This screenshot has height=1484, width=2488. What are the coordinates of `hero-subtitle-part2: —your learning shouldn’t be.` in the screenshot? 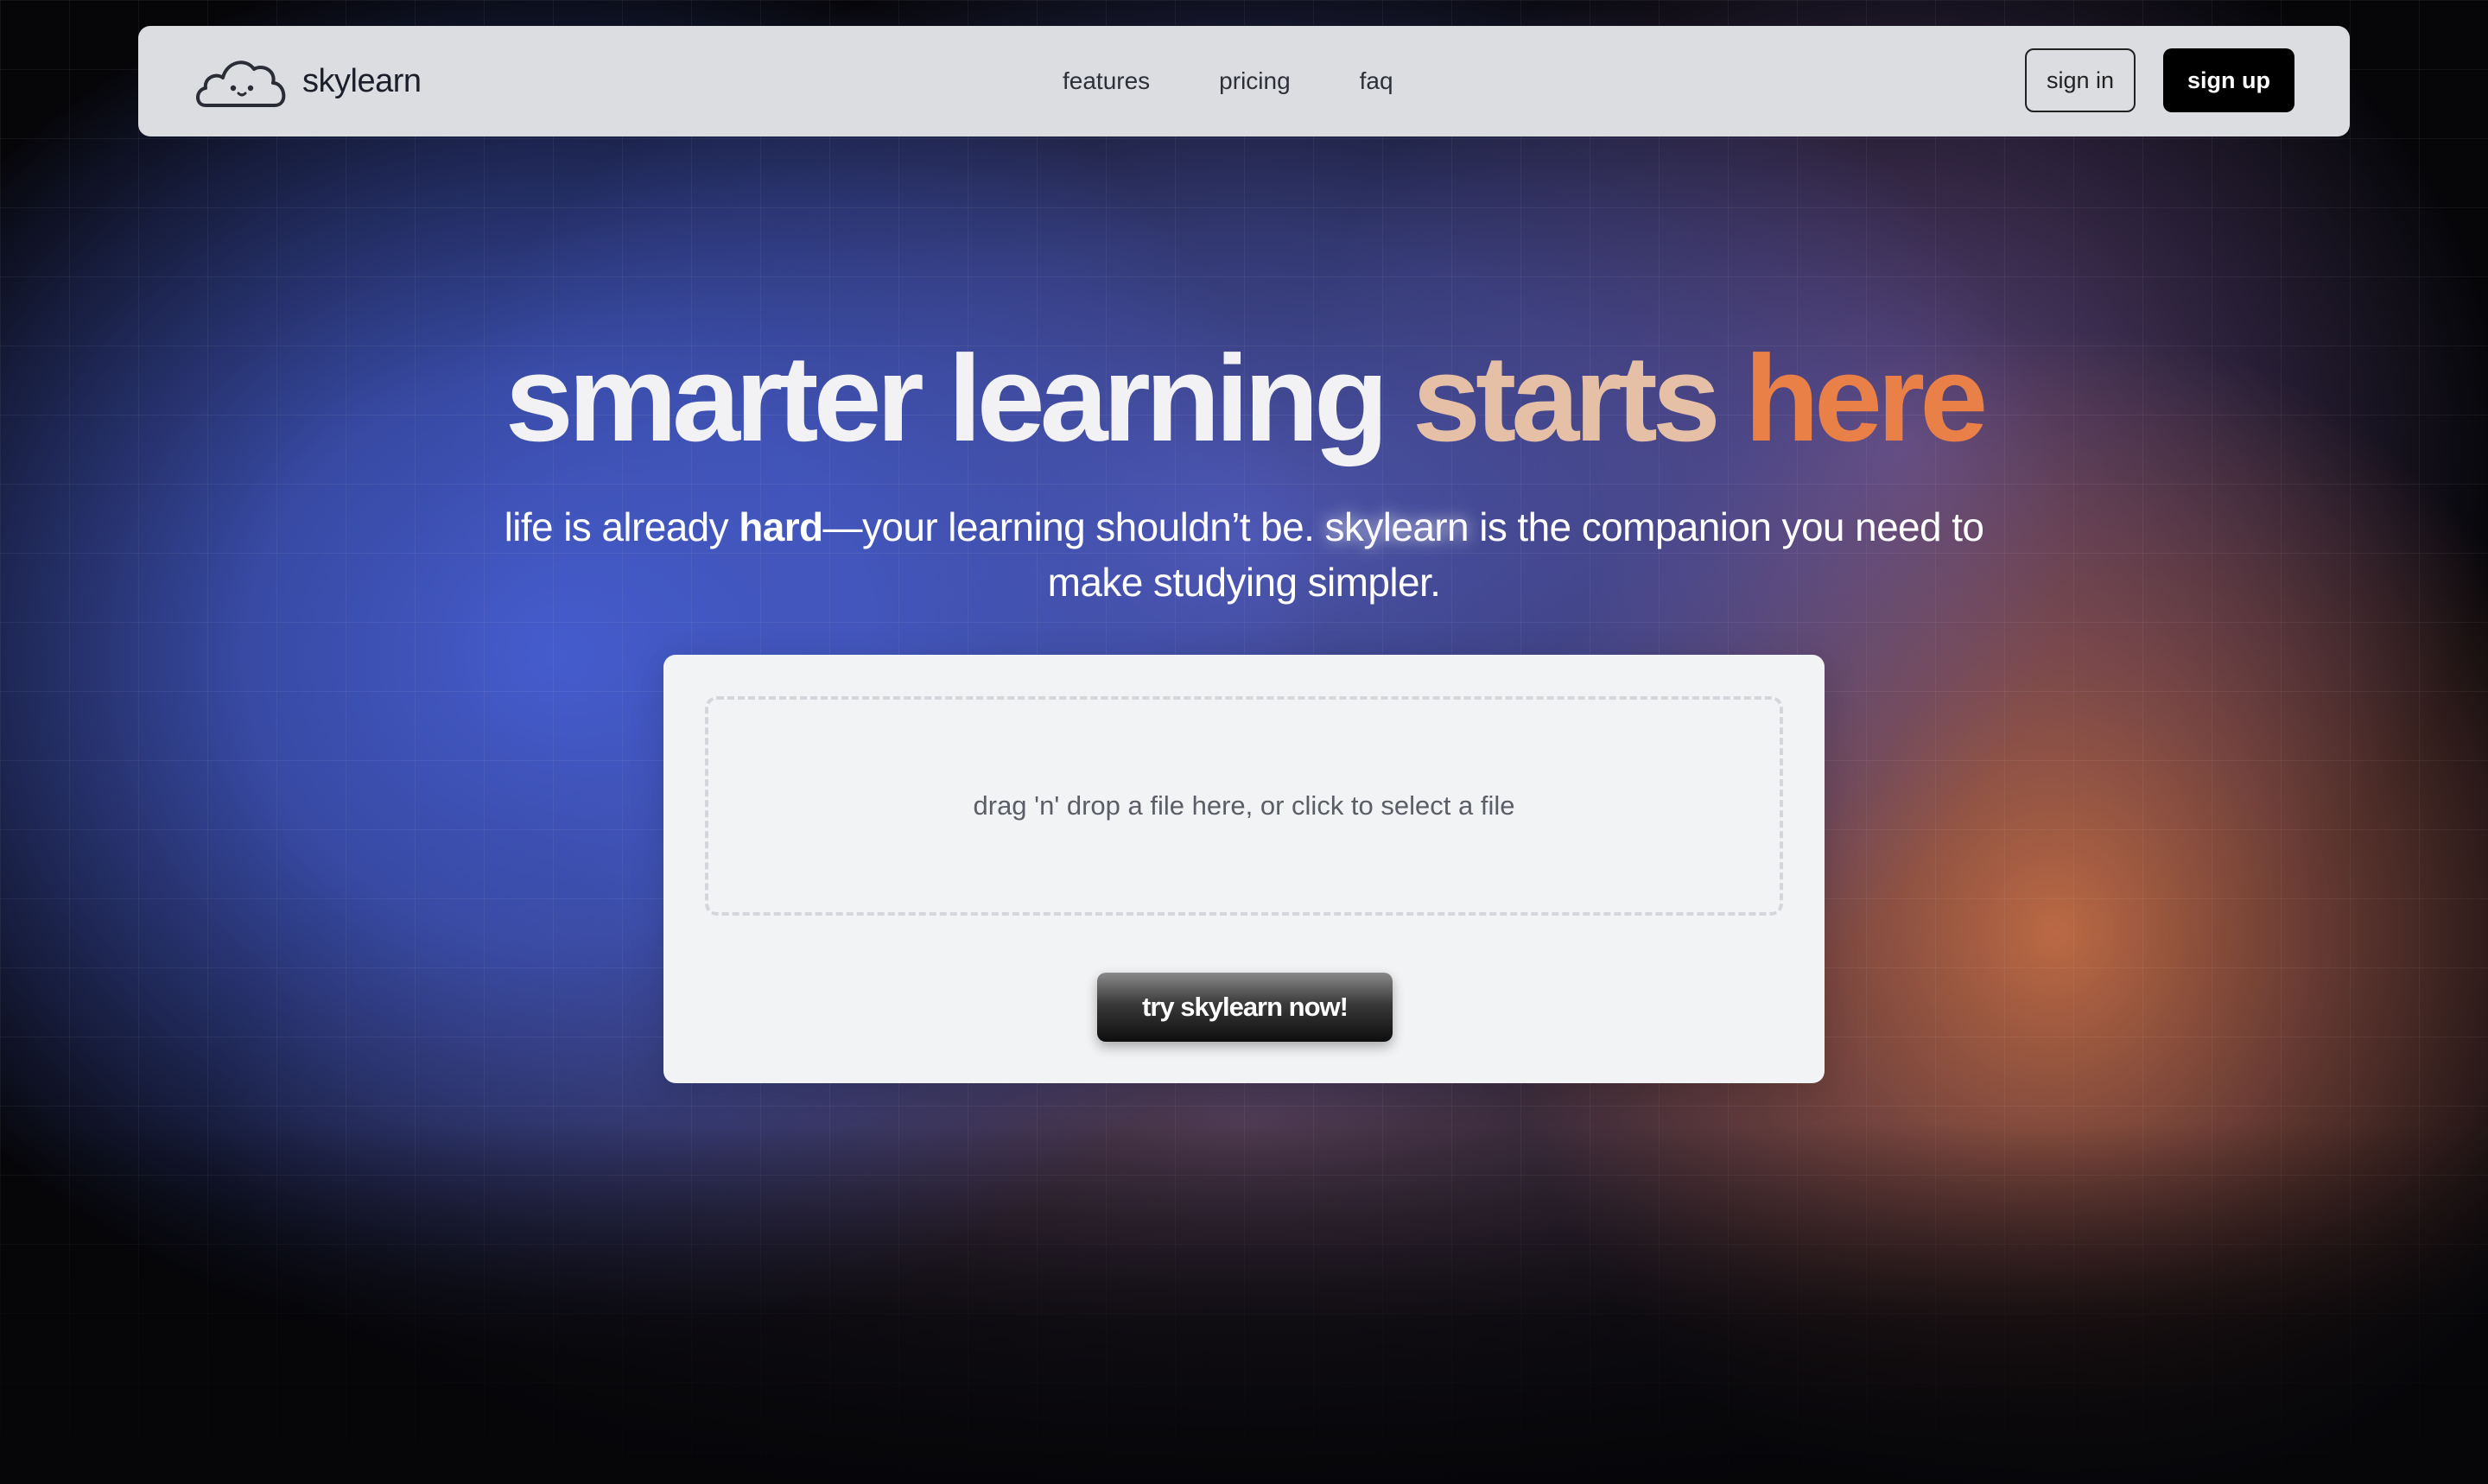 It's located at (1073, 526).